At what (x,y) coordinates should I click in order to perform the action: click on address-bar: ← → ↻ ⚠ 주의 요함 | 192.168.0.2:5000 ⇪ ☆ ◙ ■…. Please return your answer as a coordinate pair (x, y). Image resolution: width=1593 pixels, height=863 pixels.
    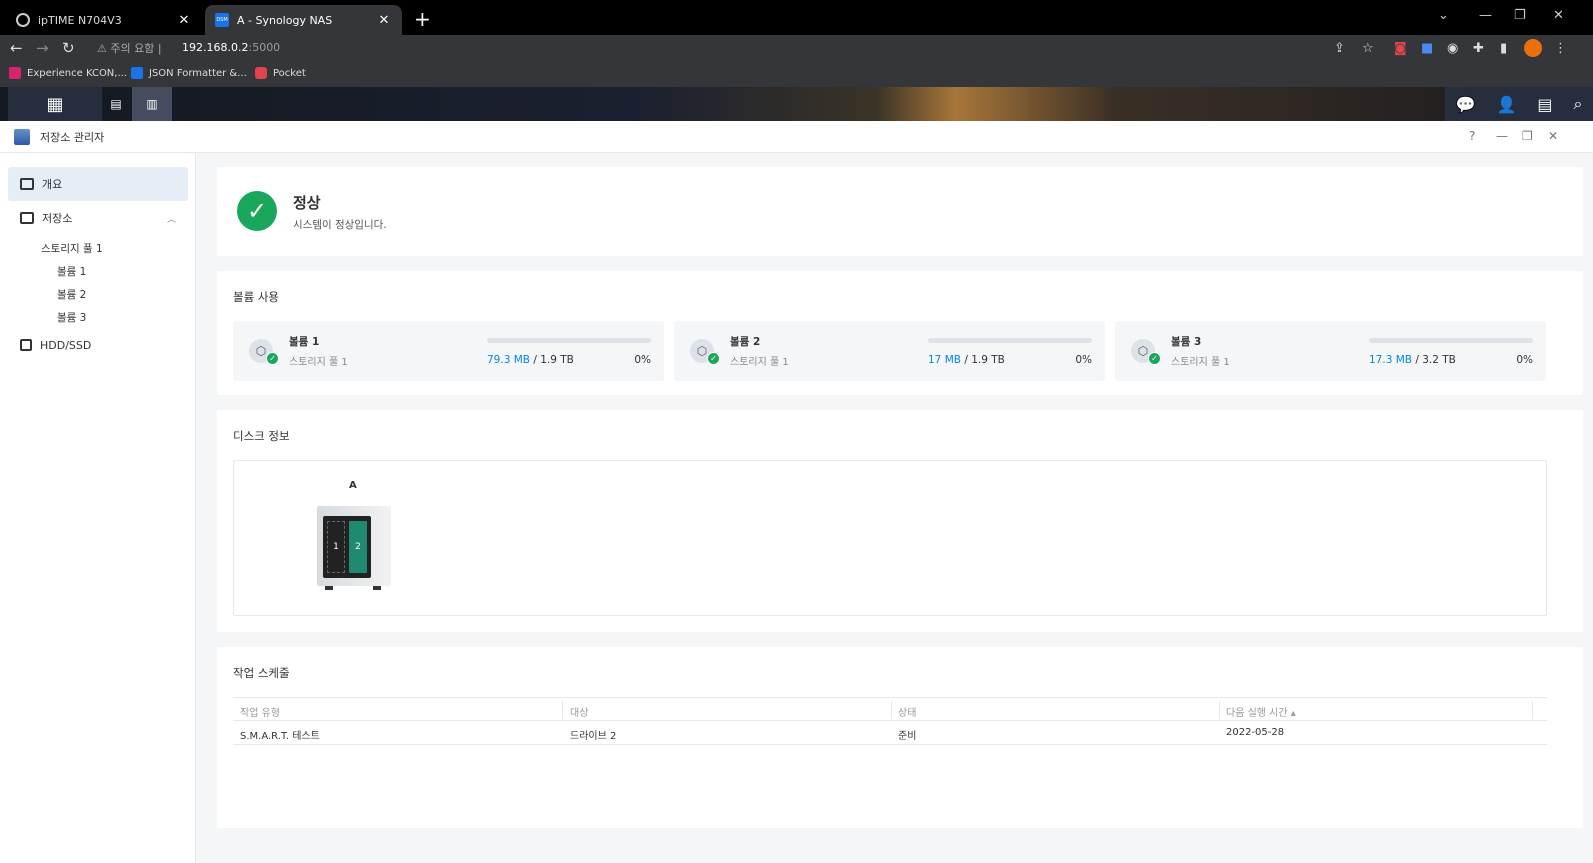
    Looking at the image, I should click on (796, 48).